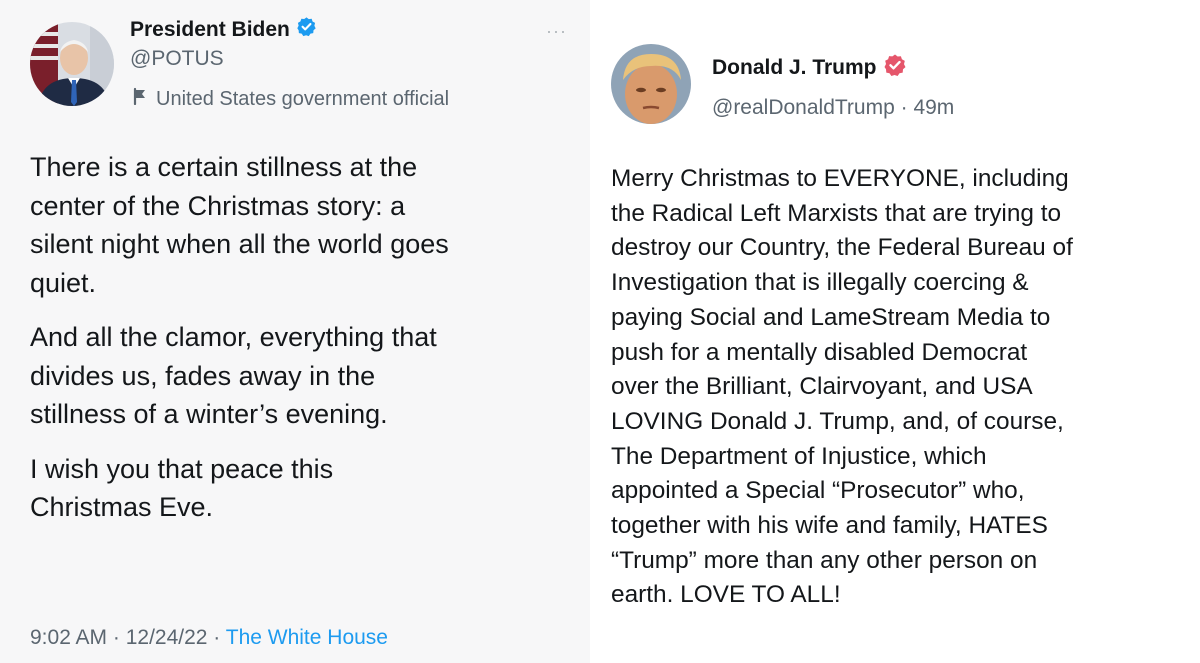 This screenshot has height=663, width=1200. What do you see at coordinates (833, 108) in the screenshot?
I see `trump-handle-and-time: @realDonaldTrump · 49m` at bounding box center [833, 108].